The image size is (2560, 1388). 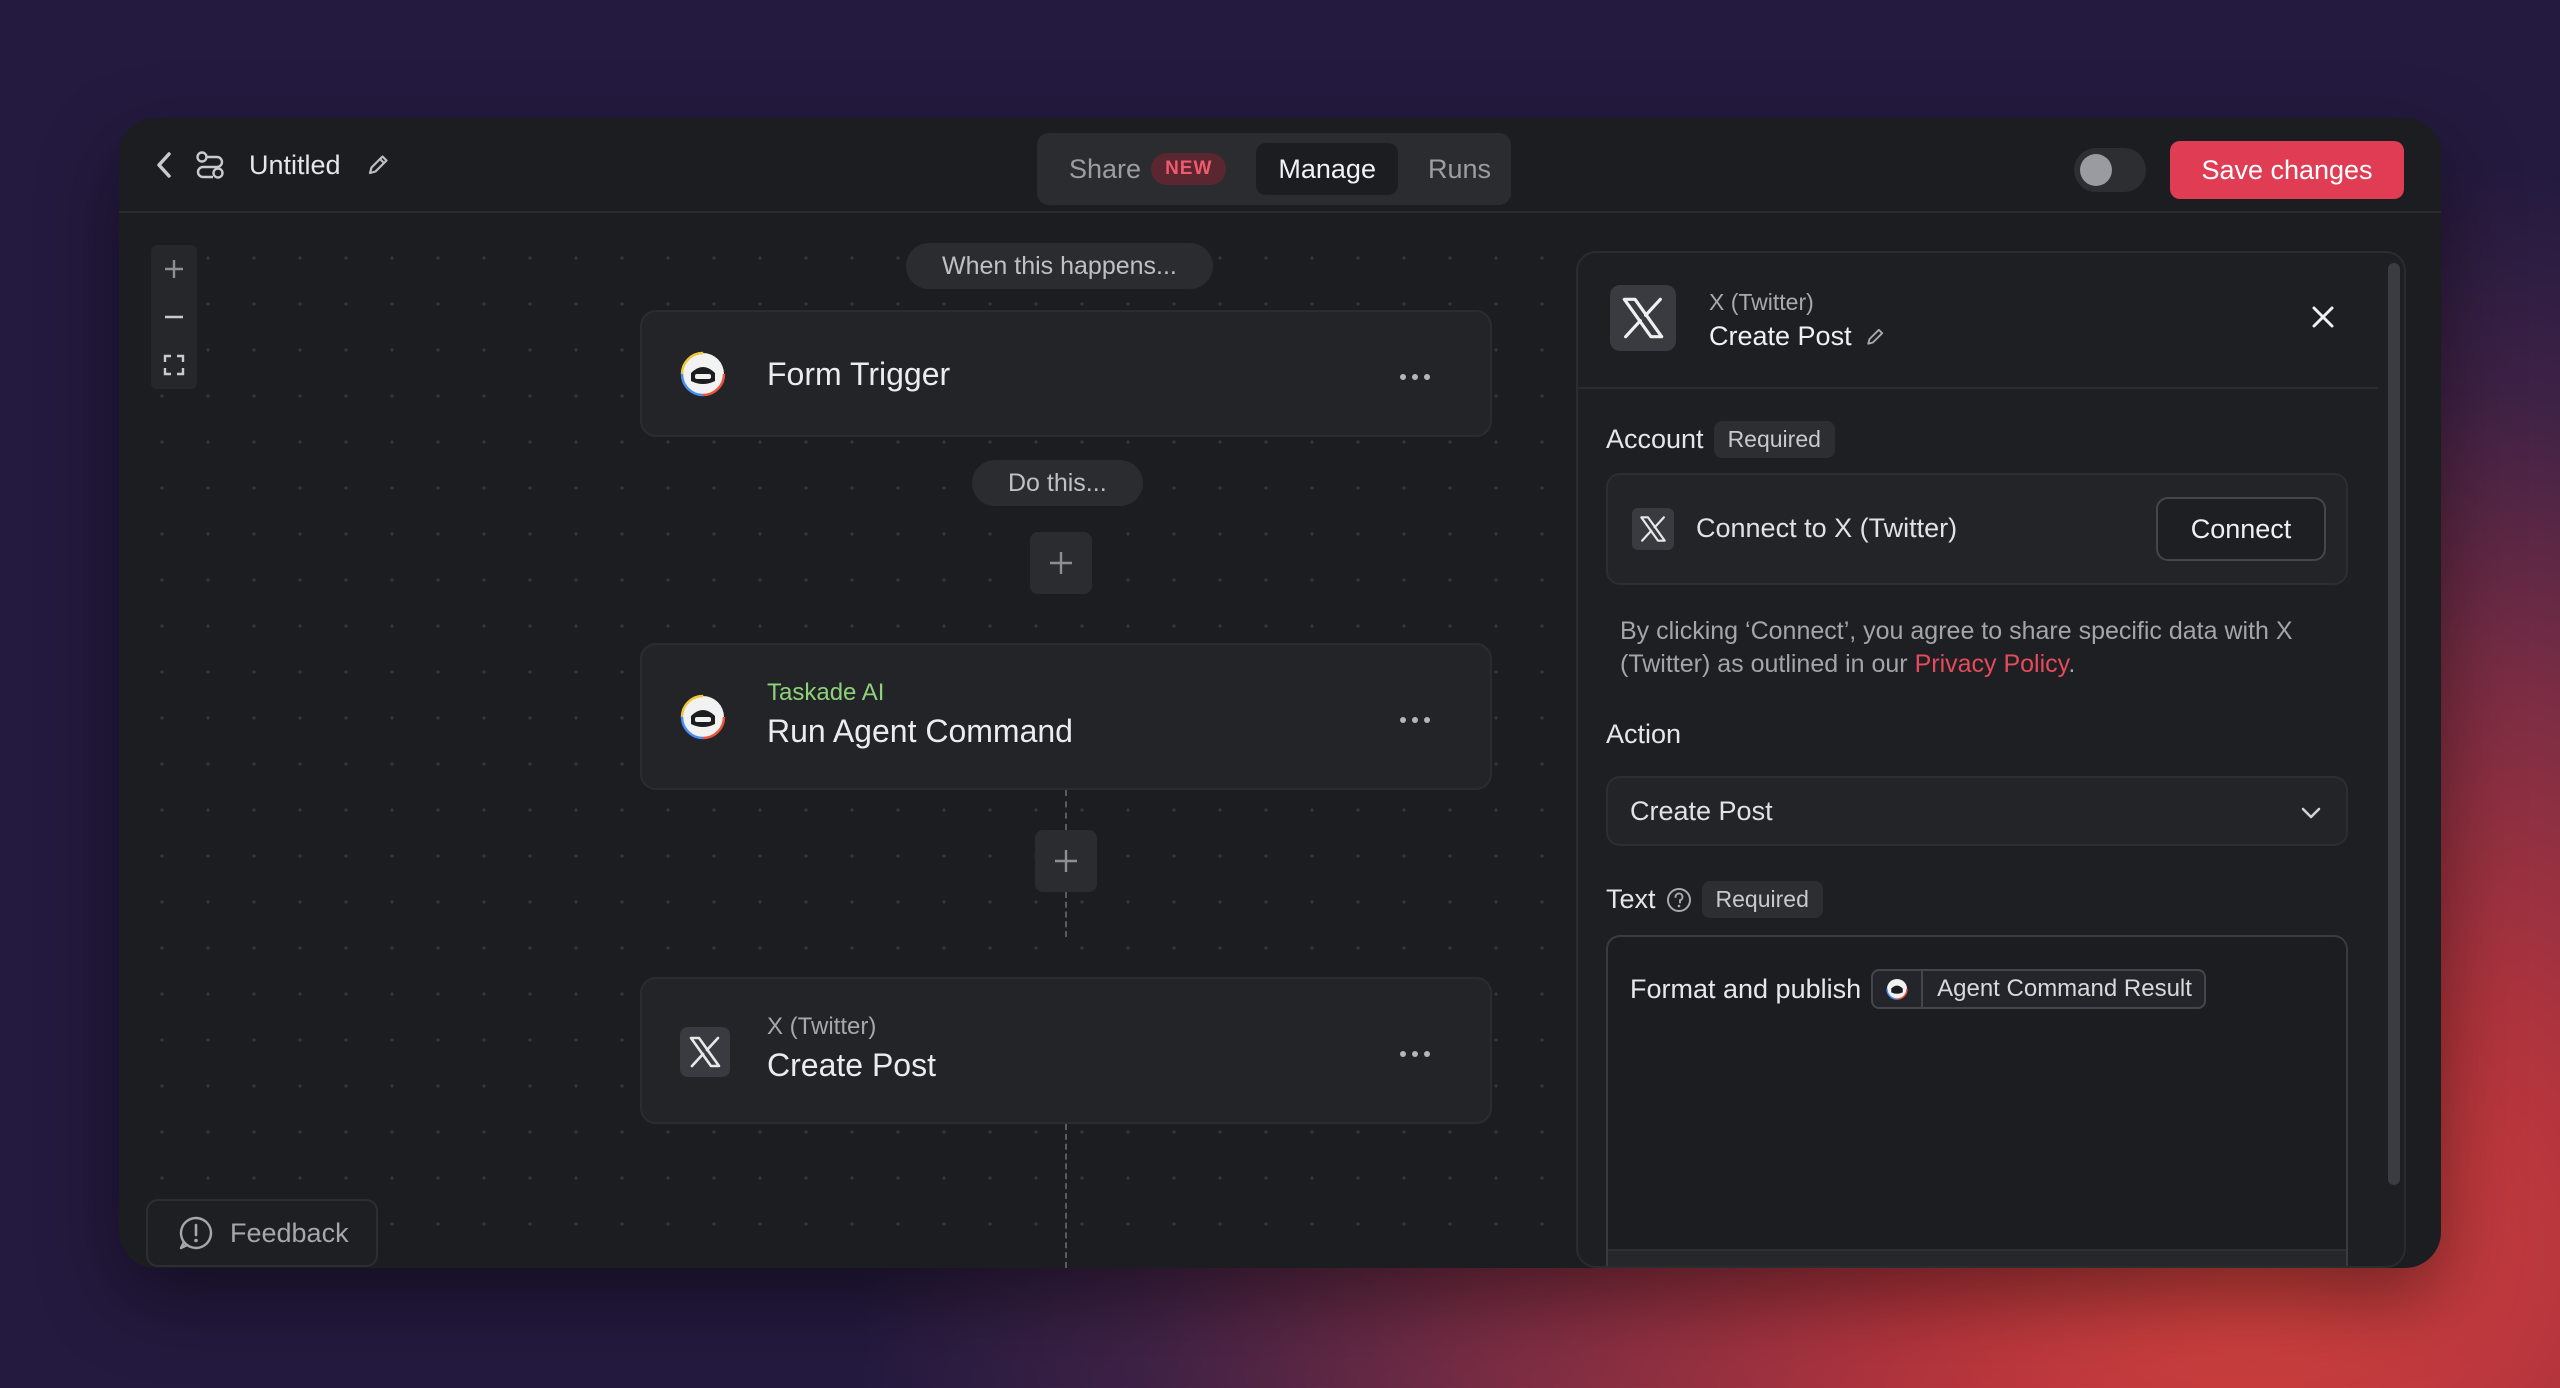 What do you see at coordinates (1644, 734) in the screenshot?
I see `action-label: Action` at bounding box center [1644, 734].